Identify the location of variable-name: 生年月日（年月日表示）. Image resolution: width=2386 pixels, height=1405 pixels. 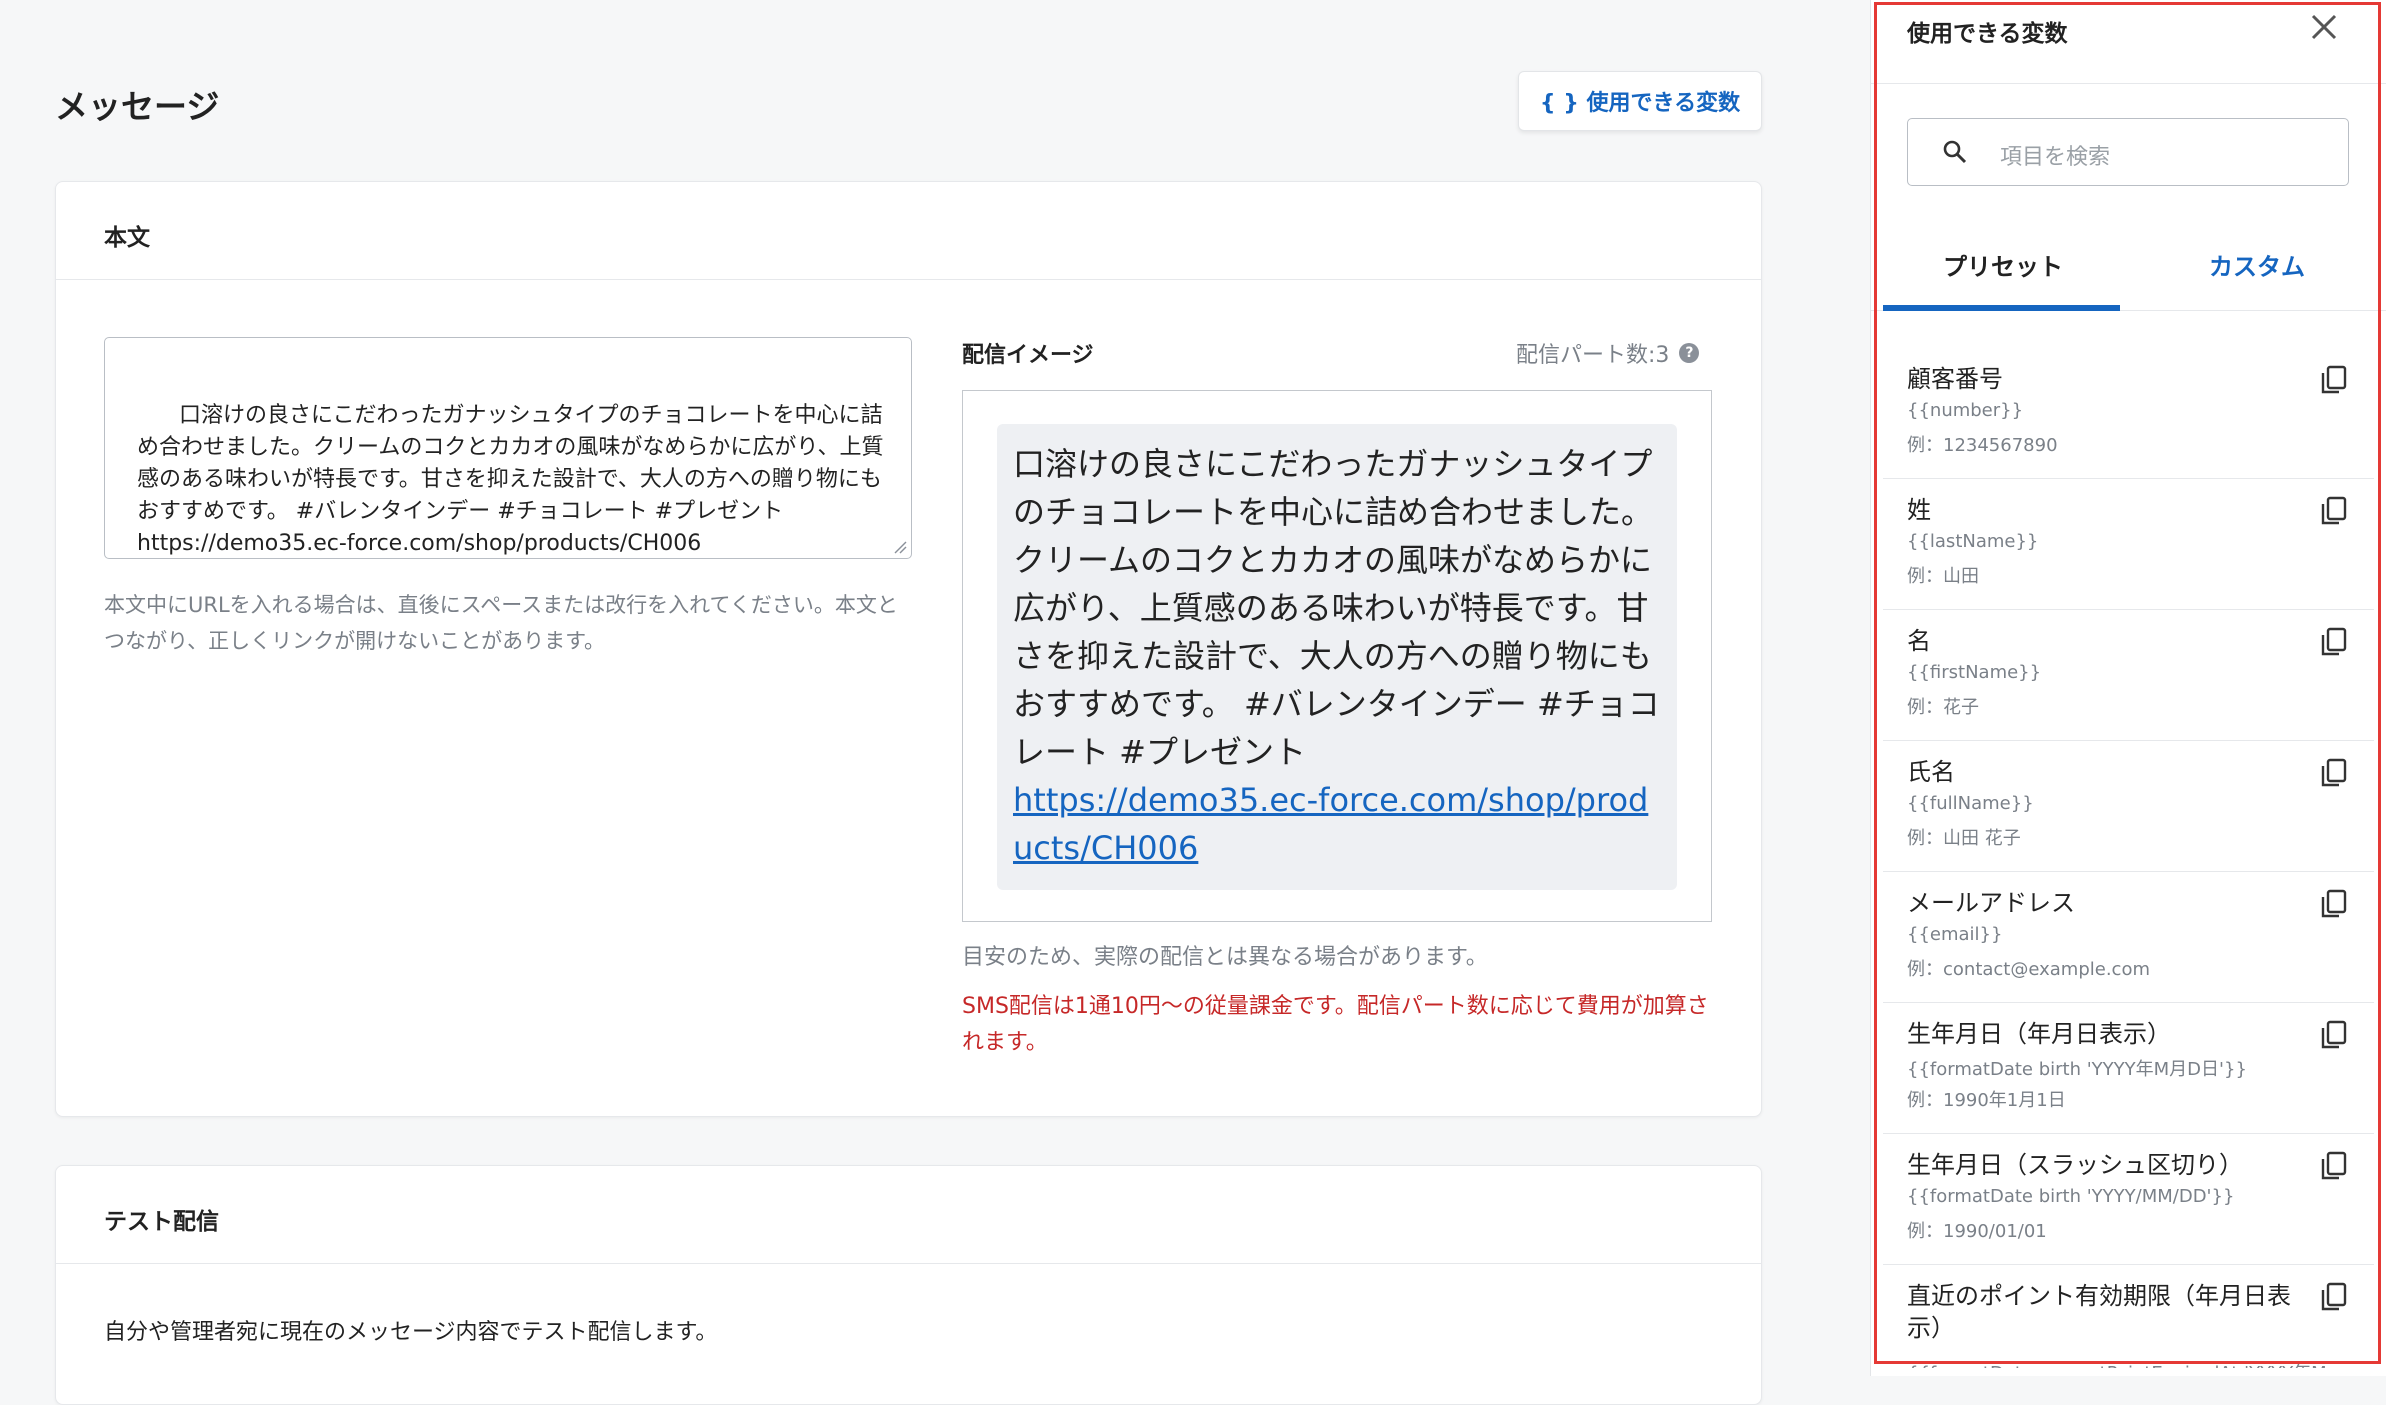
(2039, 1034).